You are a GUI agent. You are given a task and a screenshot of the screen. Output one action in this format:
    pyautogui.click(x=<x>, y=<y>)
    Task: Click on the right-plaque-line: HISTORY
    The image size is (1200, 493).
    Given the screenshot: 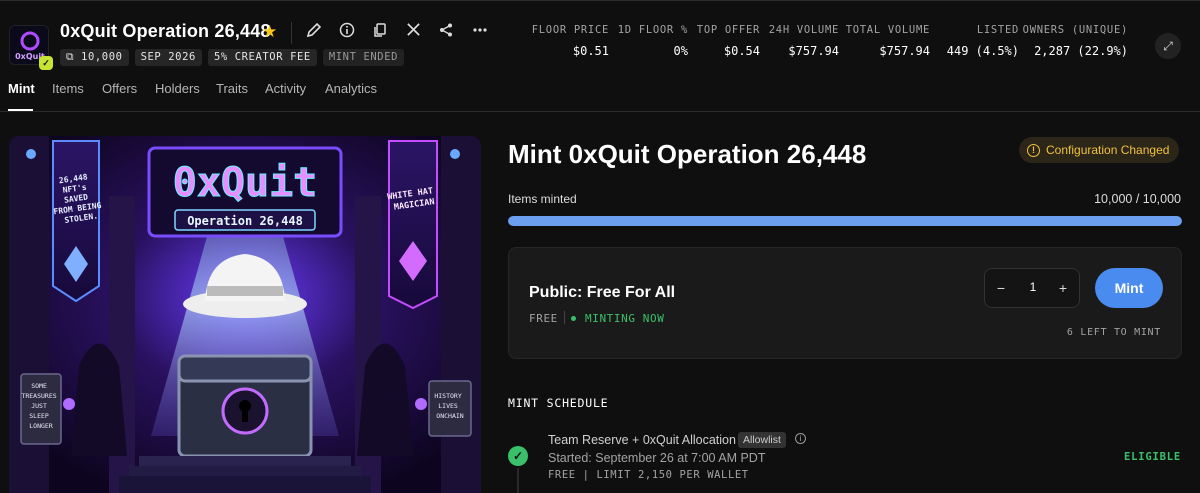 What is the action you would take?
    pyautogui.click(x=447, y=396)
    